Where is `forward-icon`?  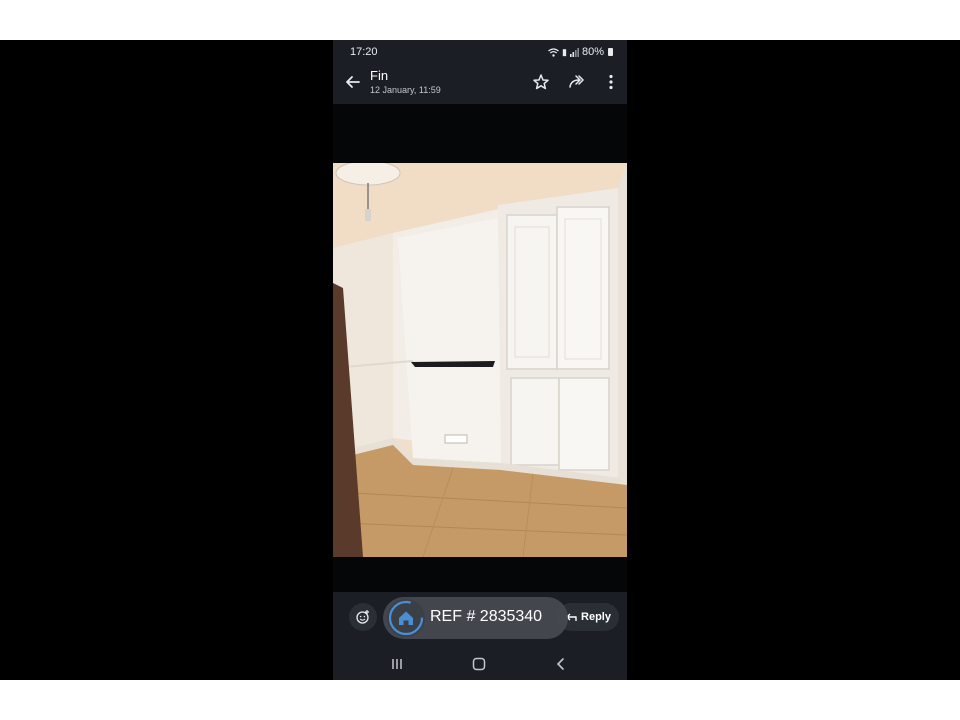 forward-icon is located at coordinates (577, 82).